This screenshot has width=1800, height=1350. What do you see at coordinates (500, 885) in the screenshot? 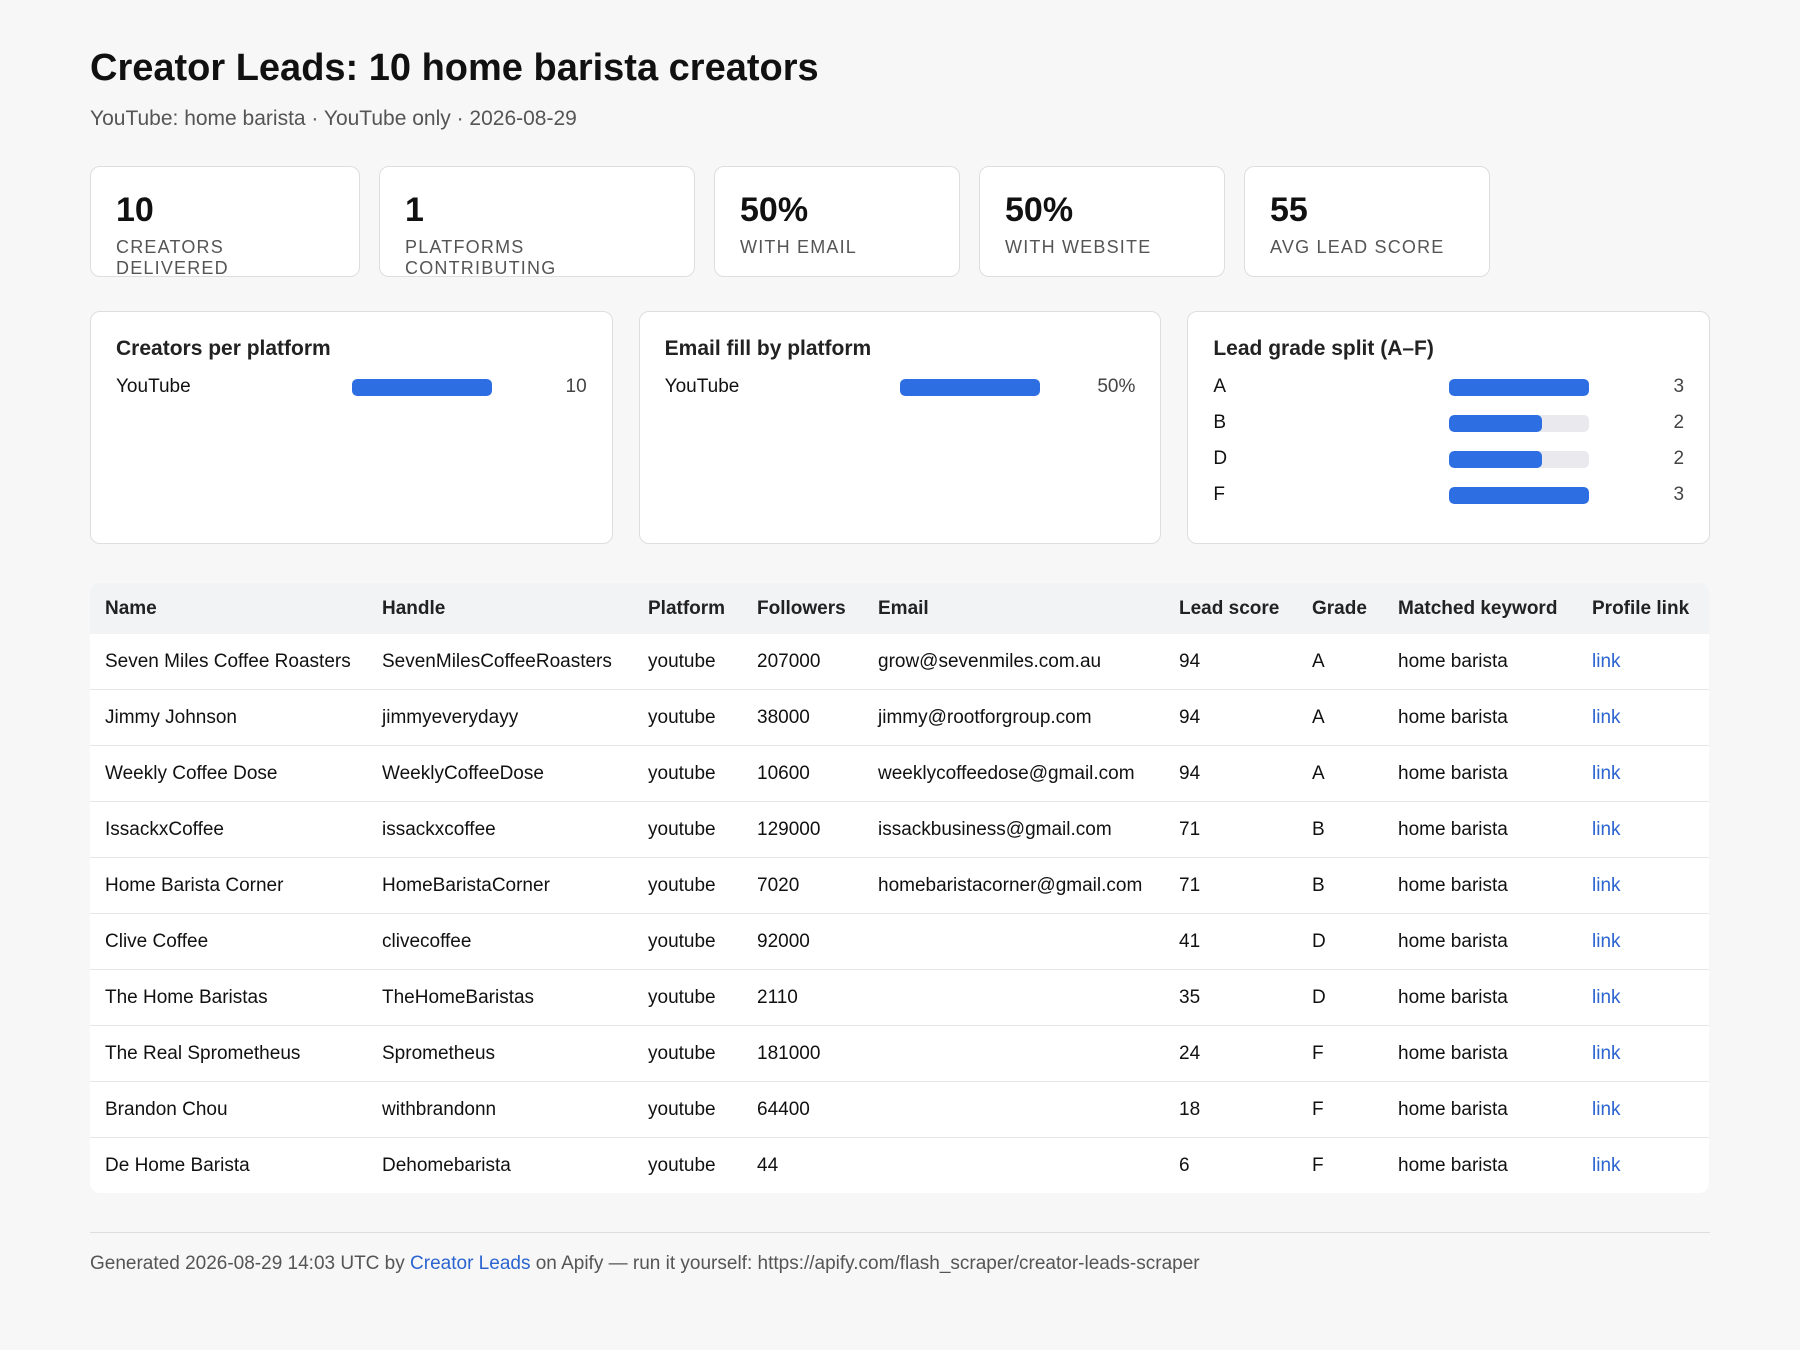
I see `cell-handle: HomeBaristaCorner` at bounding box center [500, 885].